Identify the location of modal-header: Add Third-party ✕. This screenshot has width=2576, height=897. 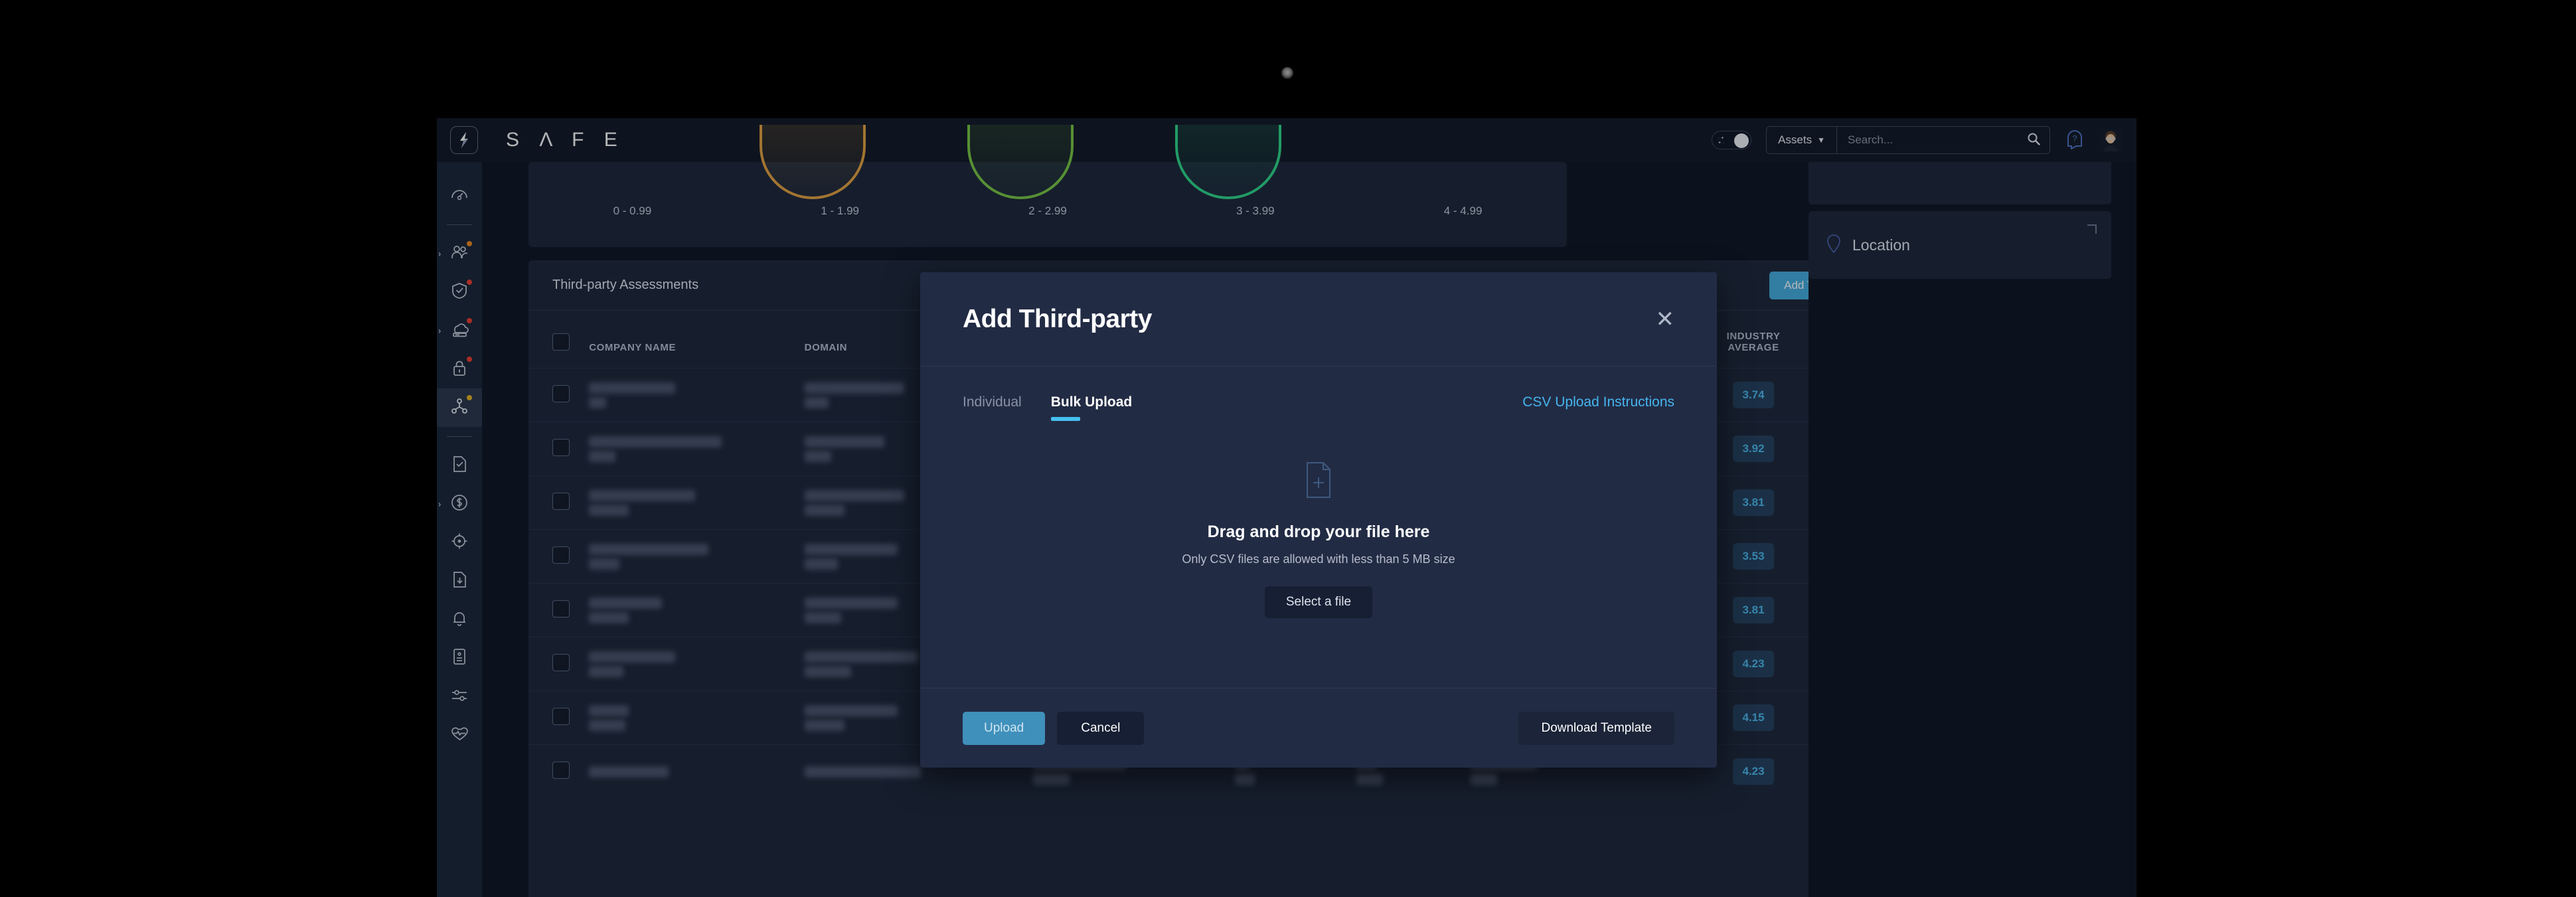
(1318, 319).